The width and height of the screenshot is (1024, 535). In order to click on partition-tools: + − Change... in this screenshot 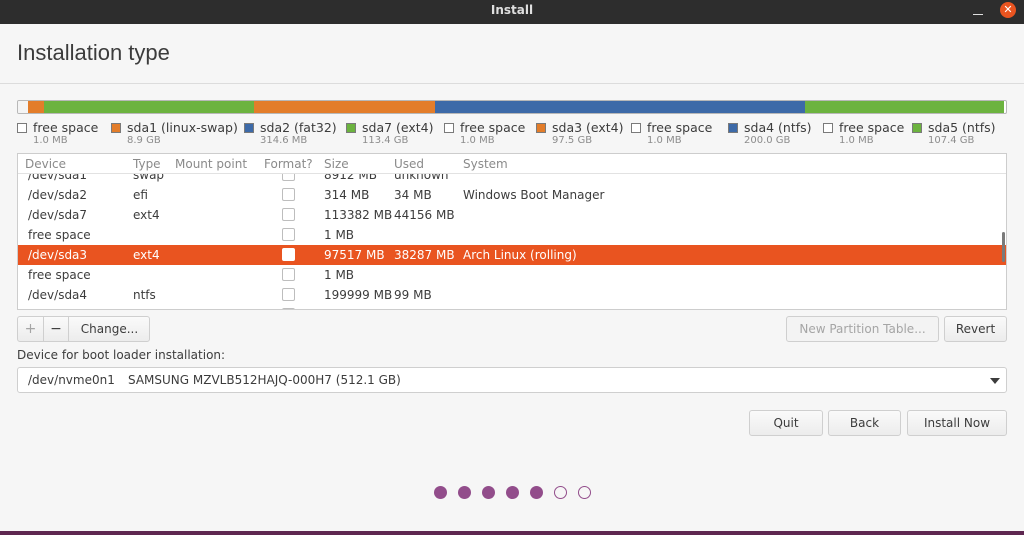, I will do `click(83, 329)`.